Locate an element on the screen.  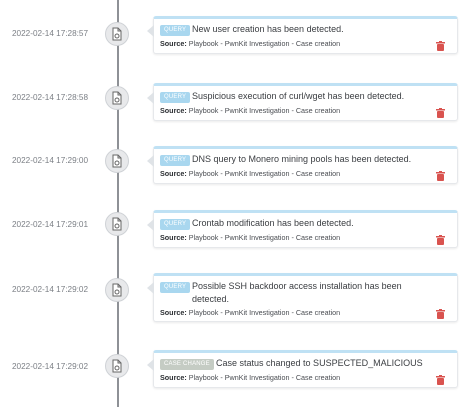
entry-timestamp: 2022-02-14 17:28:58 is located at coordinates (50, 97).